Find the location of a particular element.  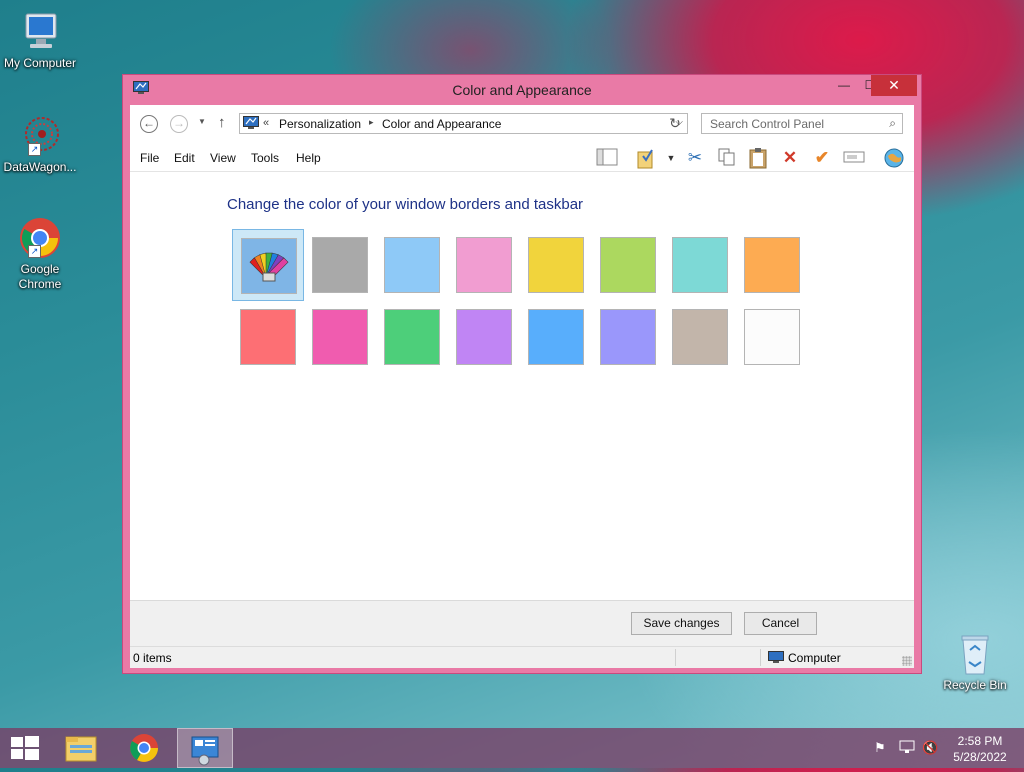

taskbar-chrome is located at coordinates (144, 748).